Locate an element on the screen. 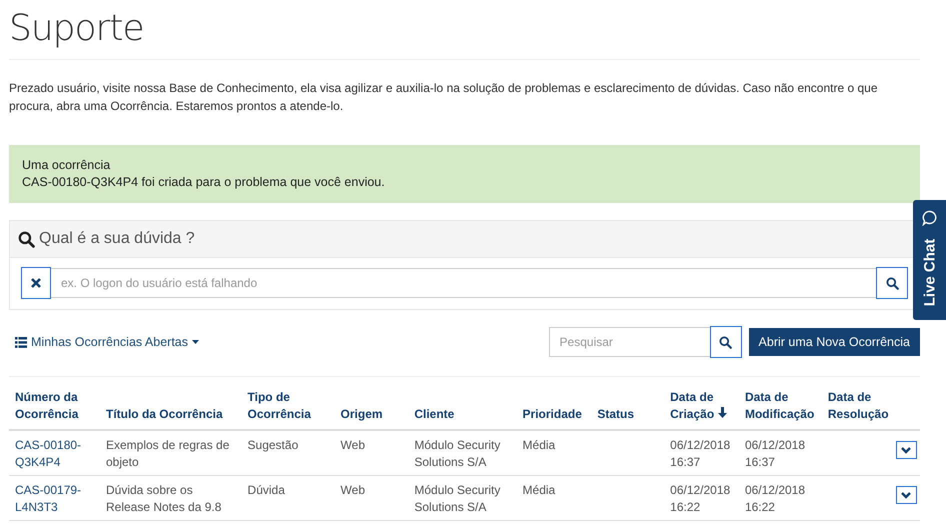 This screenshot has width=946, height=530. column-header: Cliente is located at coordinates (462, 409).